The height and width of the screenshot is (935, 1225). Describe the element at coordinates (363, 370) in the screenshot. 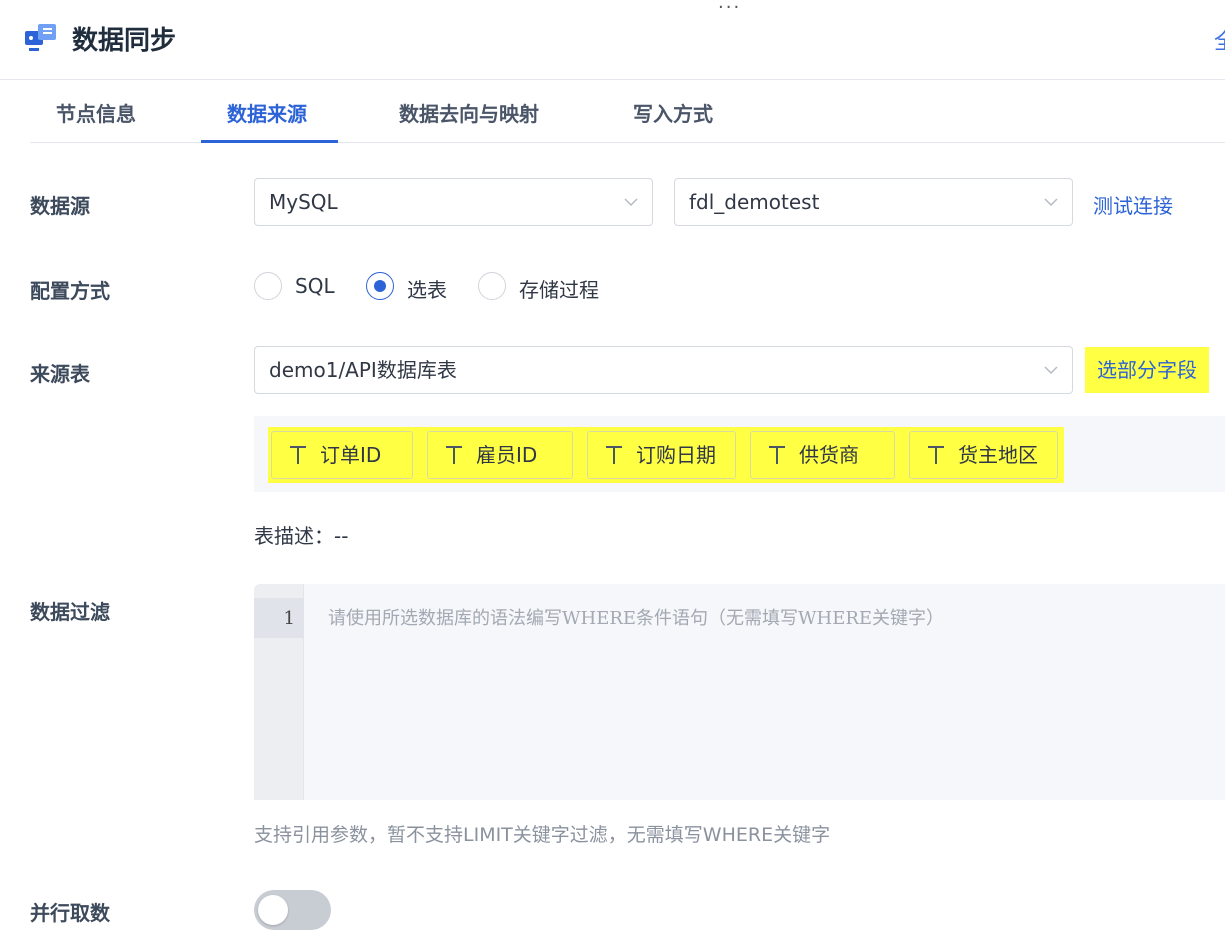

I see `source-table-value: demo1/API数据库表` at that location.